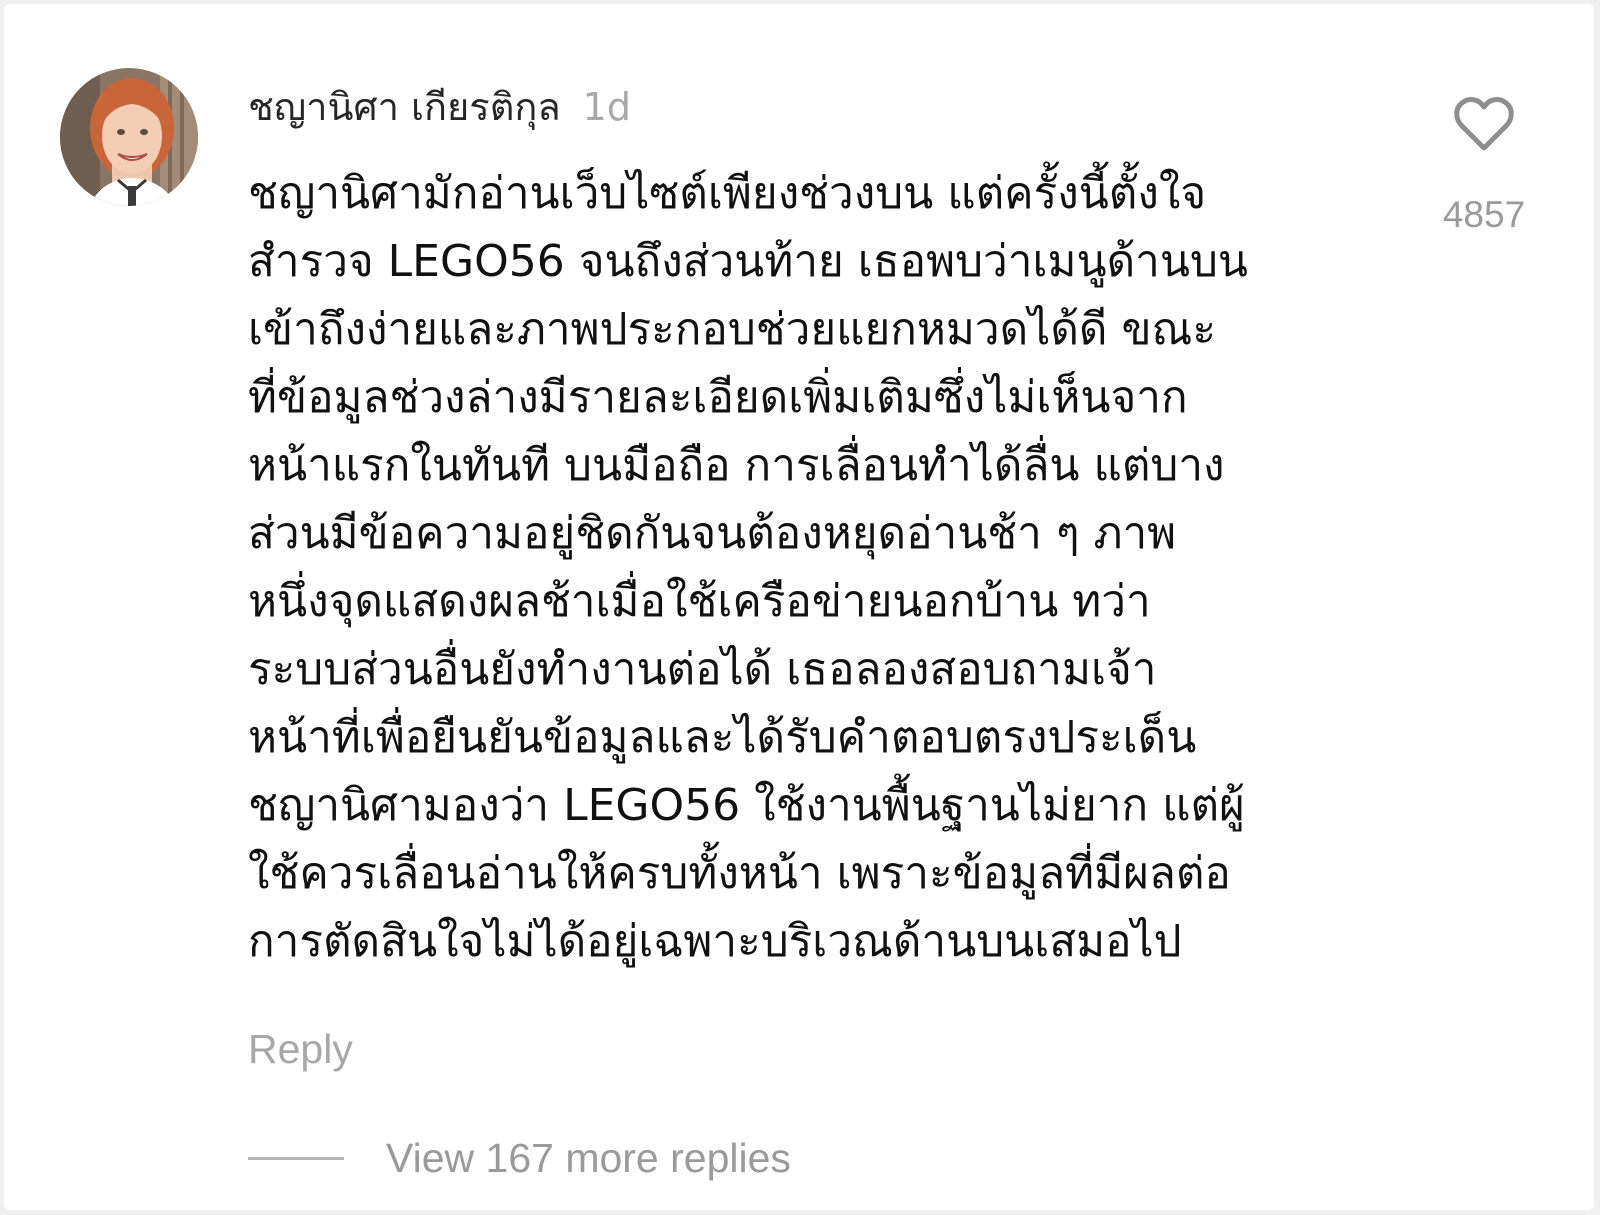 The width and height of the screenshot is (1600, 1215). I want to click on like-count: 4857, so click(1484, 214).